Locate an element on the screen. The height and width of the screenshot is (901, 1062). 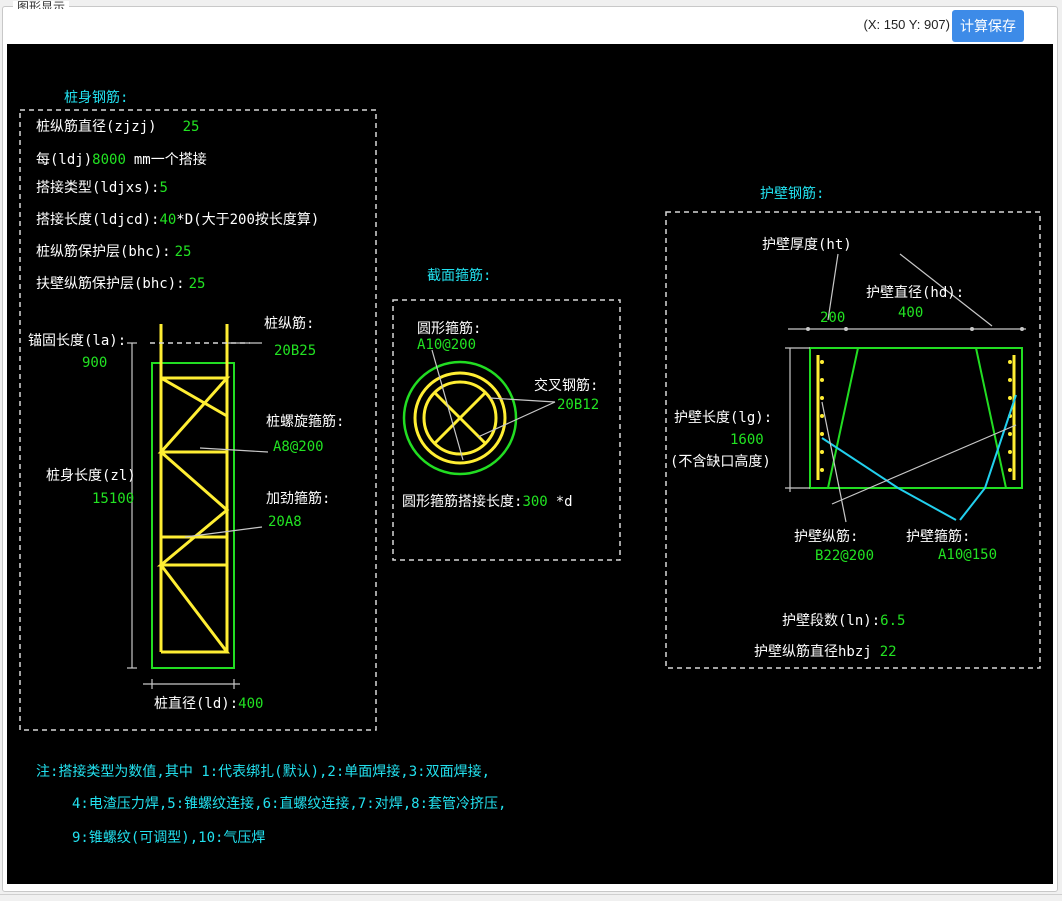
wall-length-note: (不含缺口高度) is located at coordinates (720, 461).